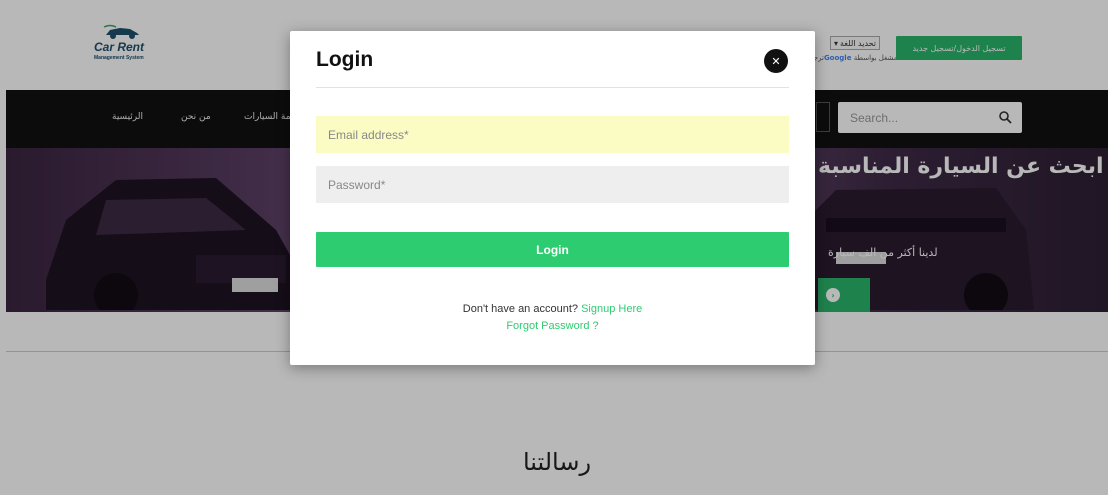 The image size is (1108, 495). I want to click on no-account-text: Don't have an account?, so click(520, 309).